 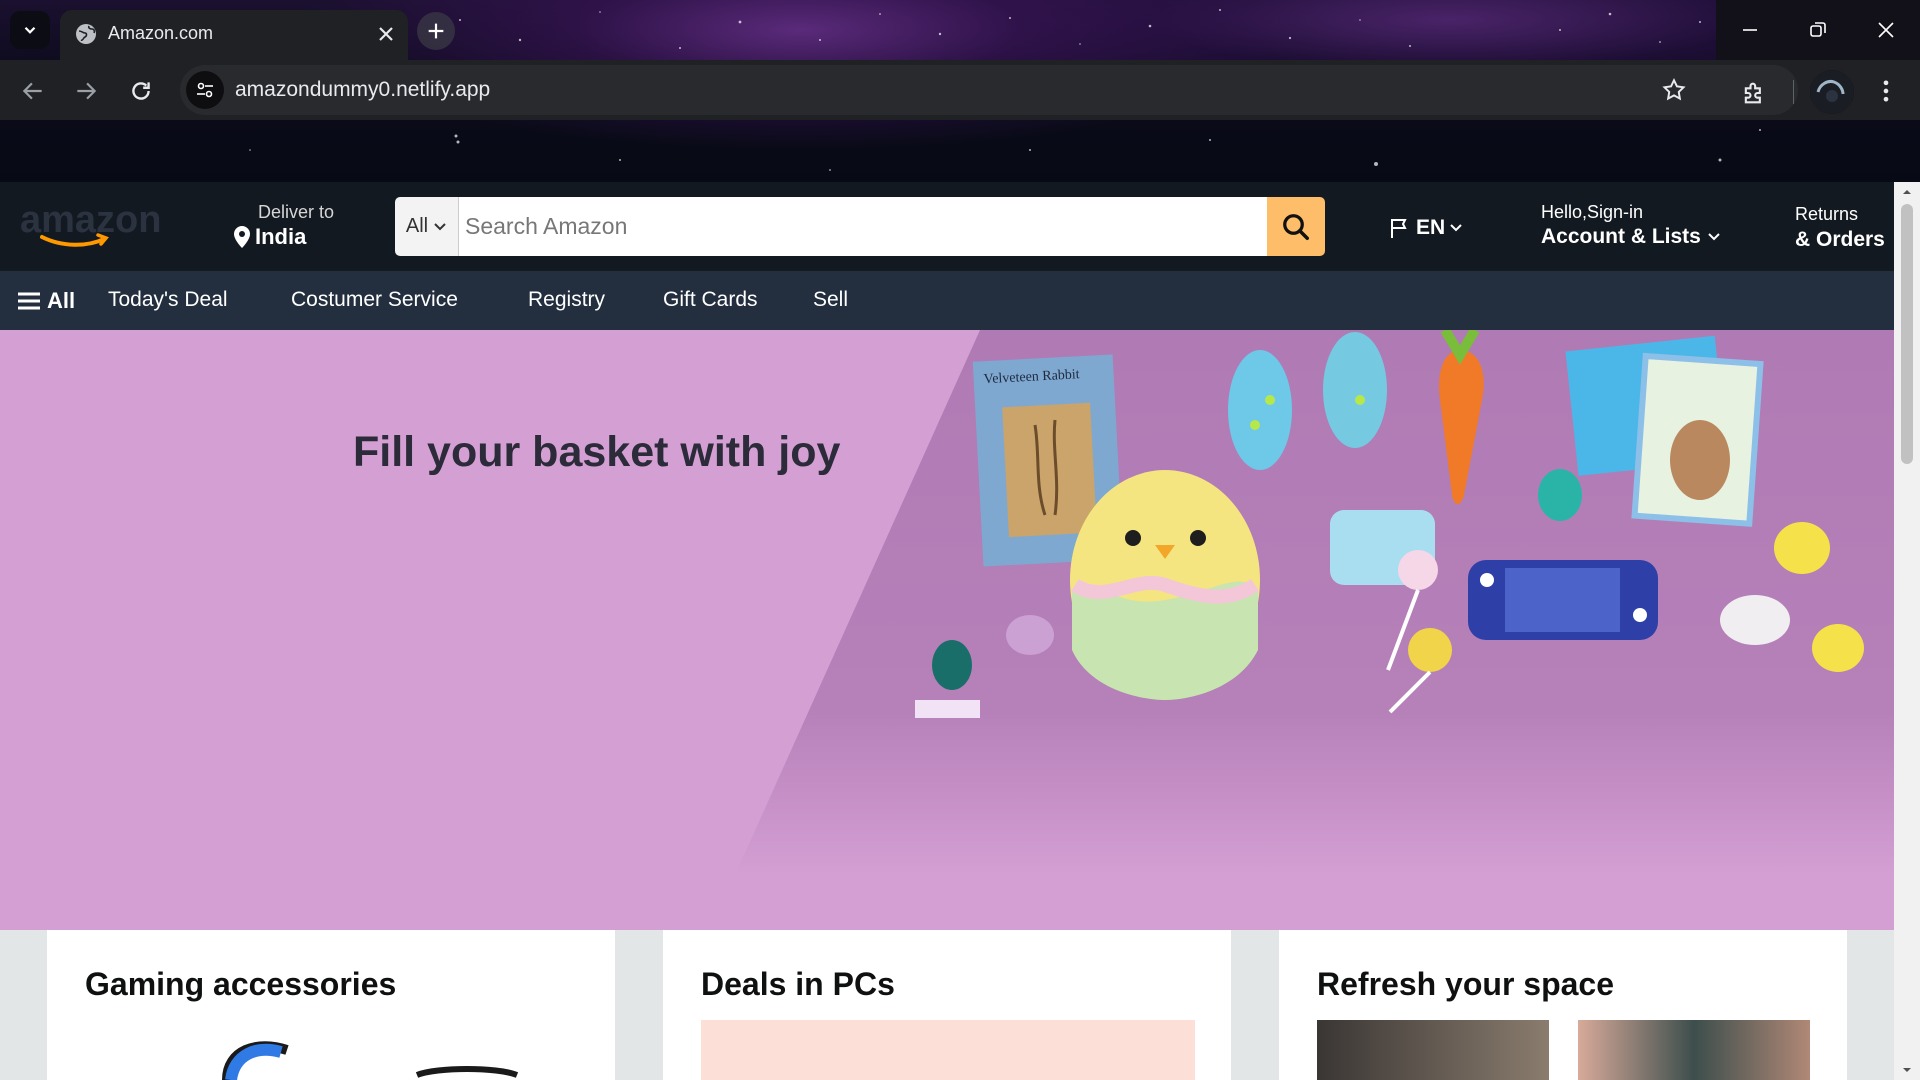 I want to click on bunny-toy-image, so click(x=1755, y=620).